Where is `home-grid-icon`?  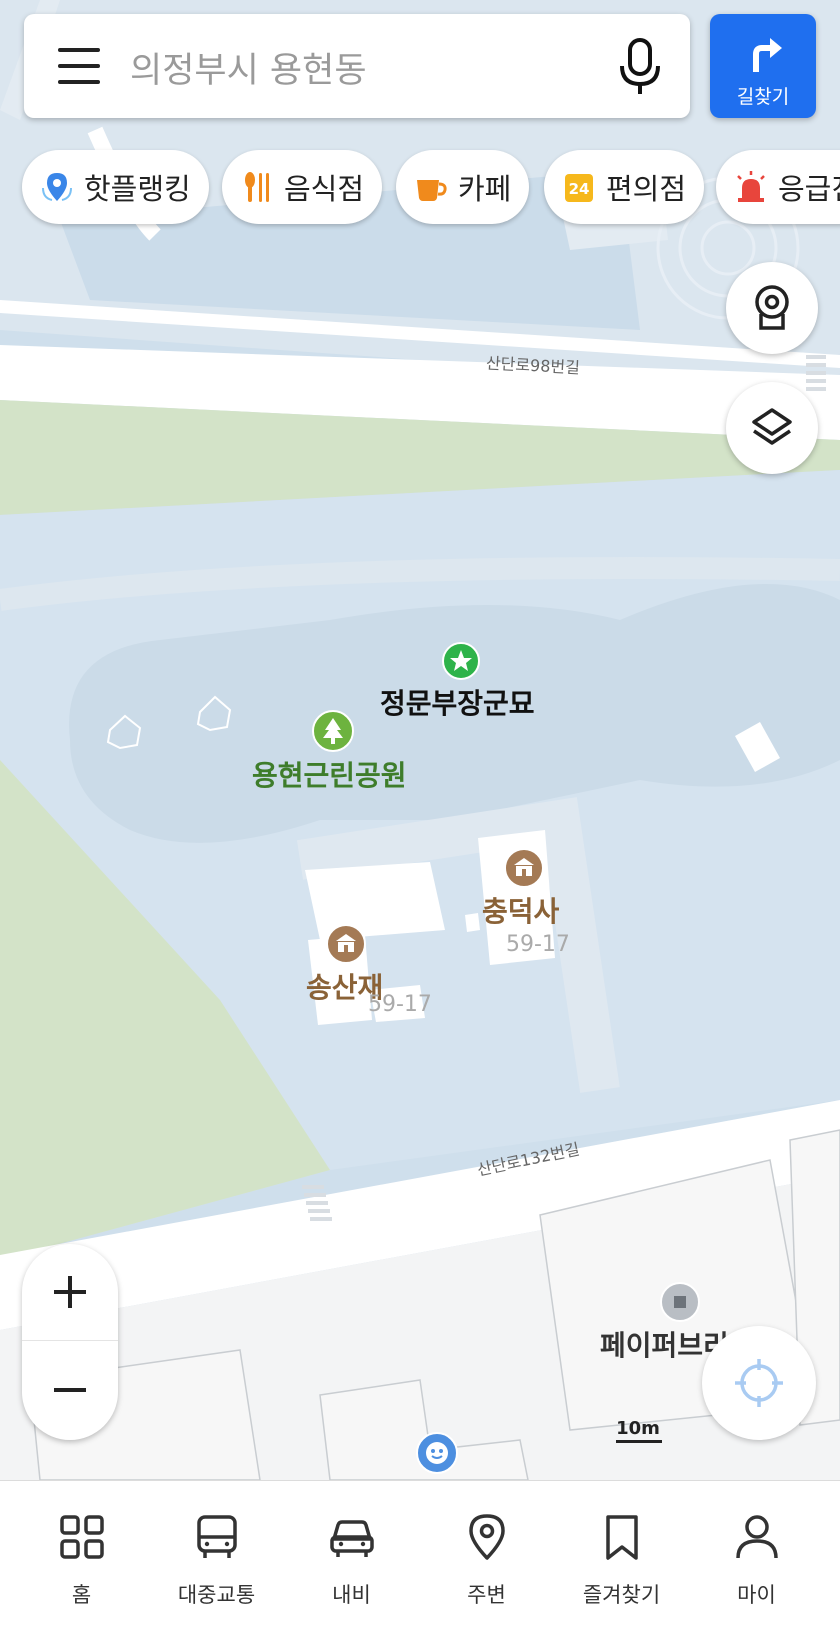
home-grid-icon is located at coordinates (82, 1537).